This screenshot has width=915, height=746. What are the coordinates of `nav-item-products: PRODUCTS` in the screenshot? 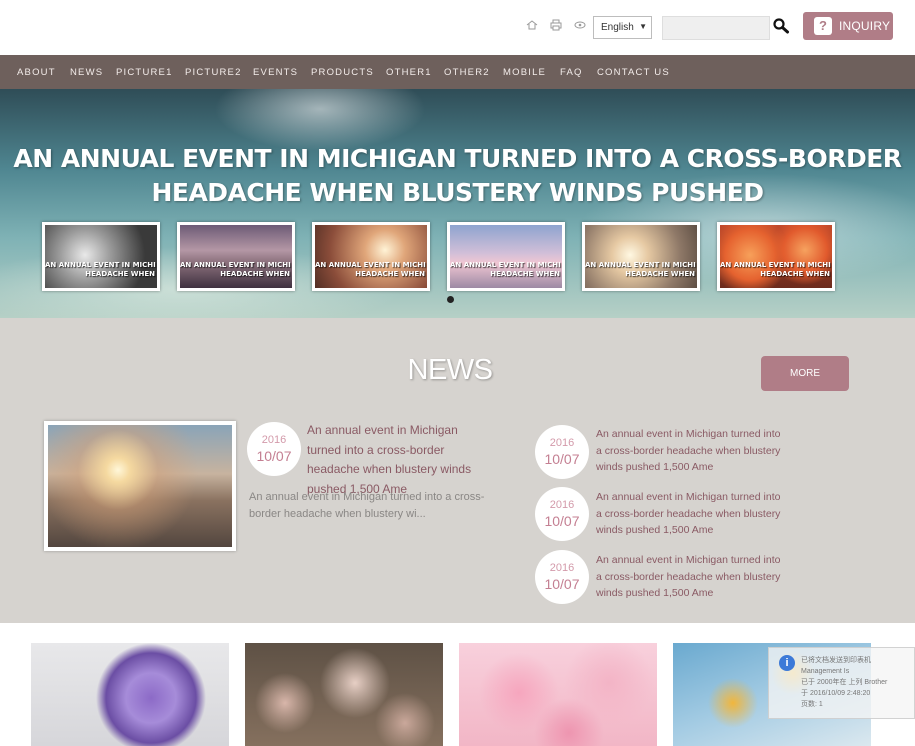 It's located at (342, 72).